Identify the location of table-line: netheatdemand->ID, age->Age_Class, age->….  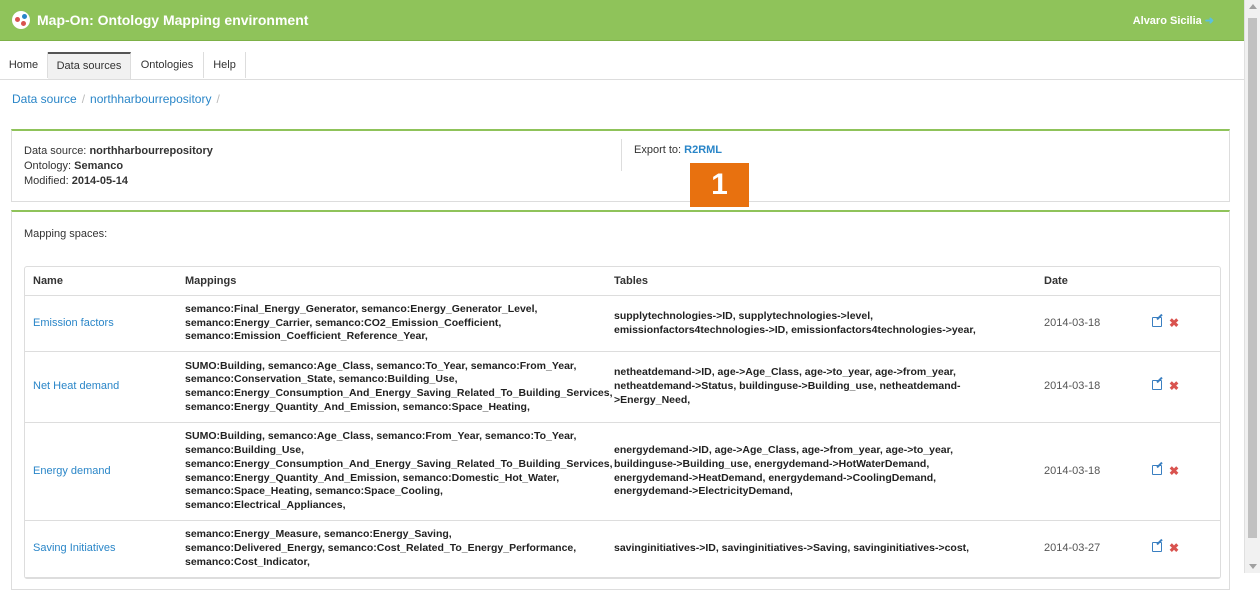
(785, 372).